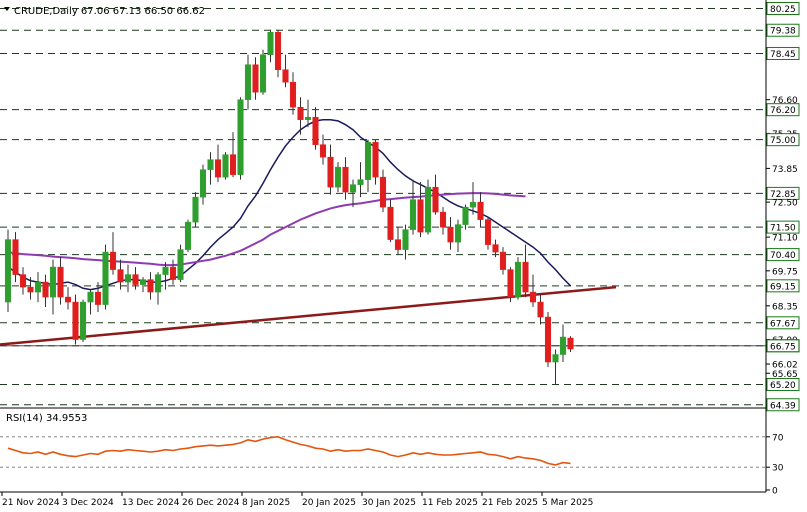  Describe the element at coordinates (329, 503) in the screenshot. I see `time-tick-label: 20 Jan 2025` at that location.